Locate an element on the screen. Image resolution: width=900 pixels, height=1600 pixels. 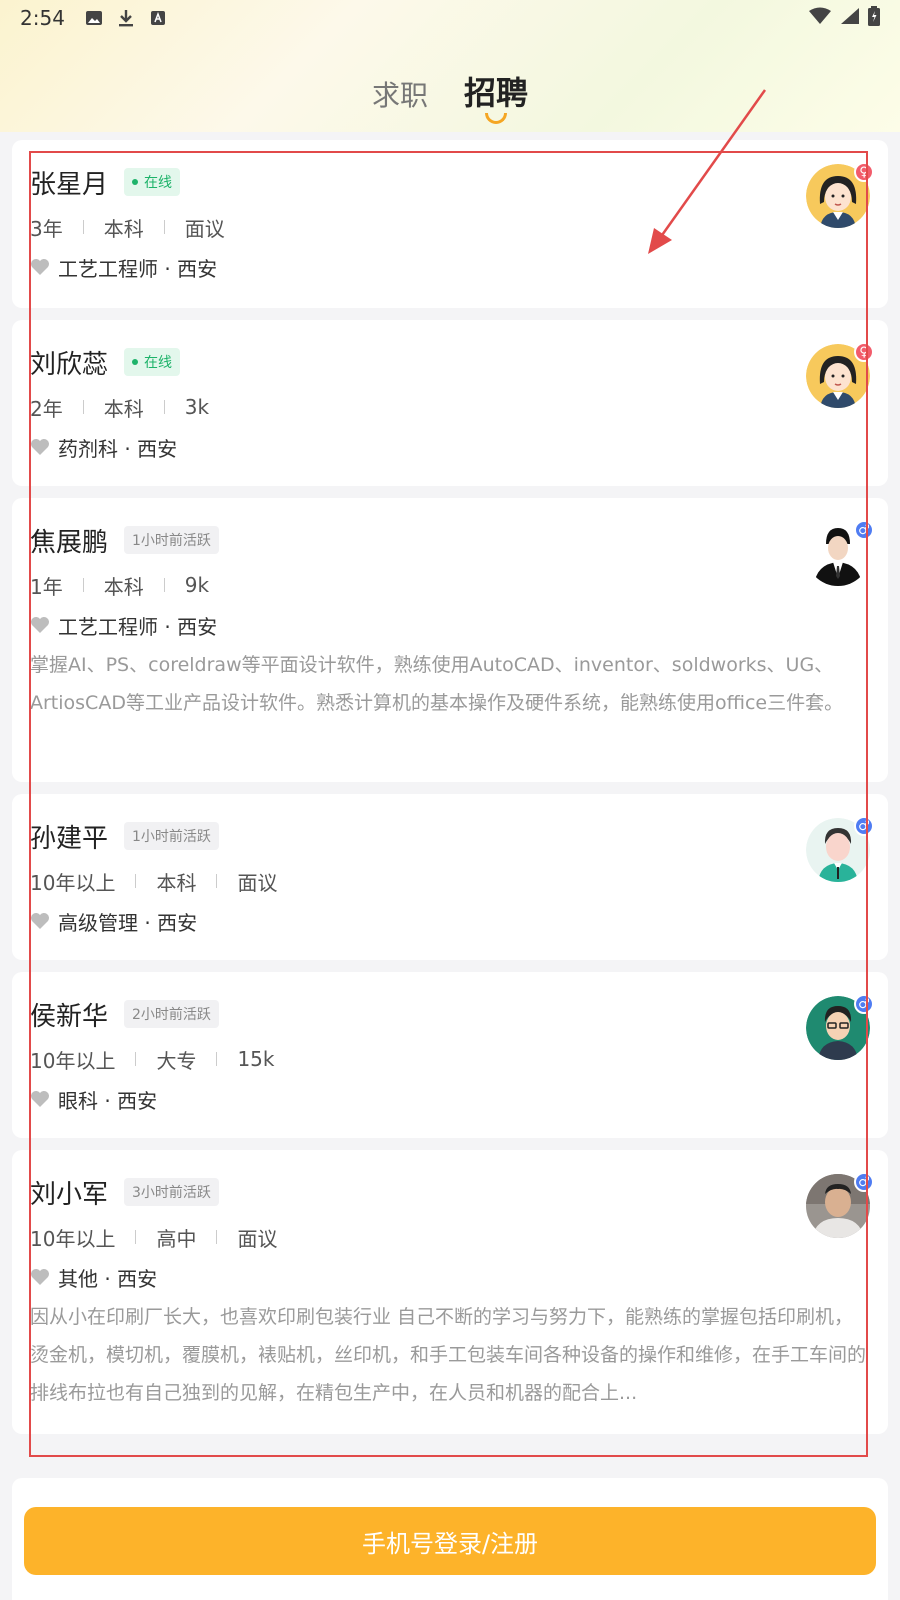
experience-years: 1年 is located at coordinates (46, 586).